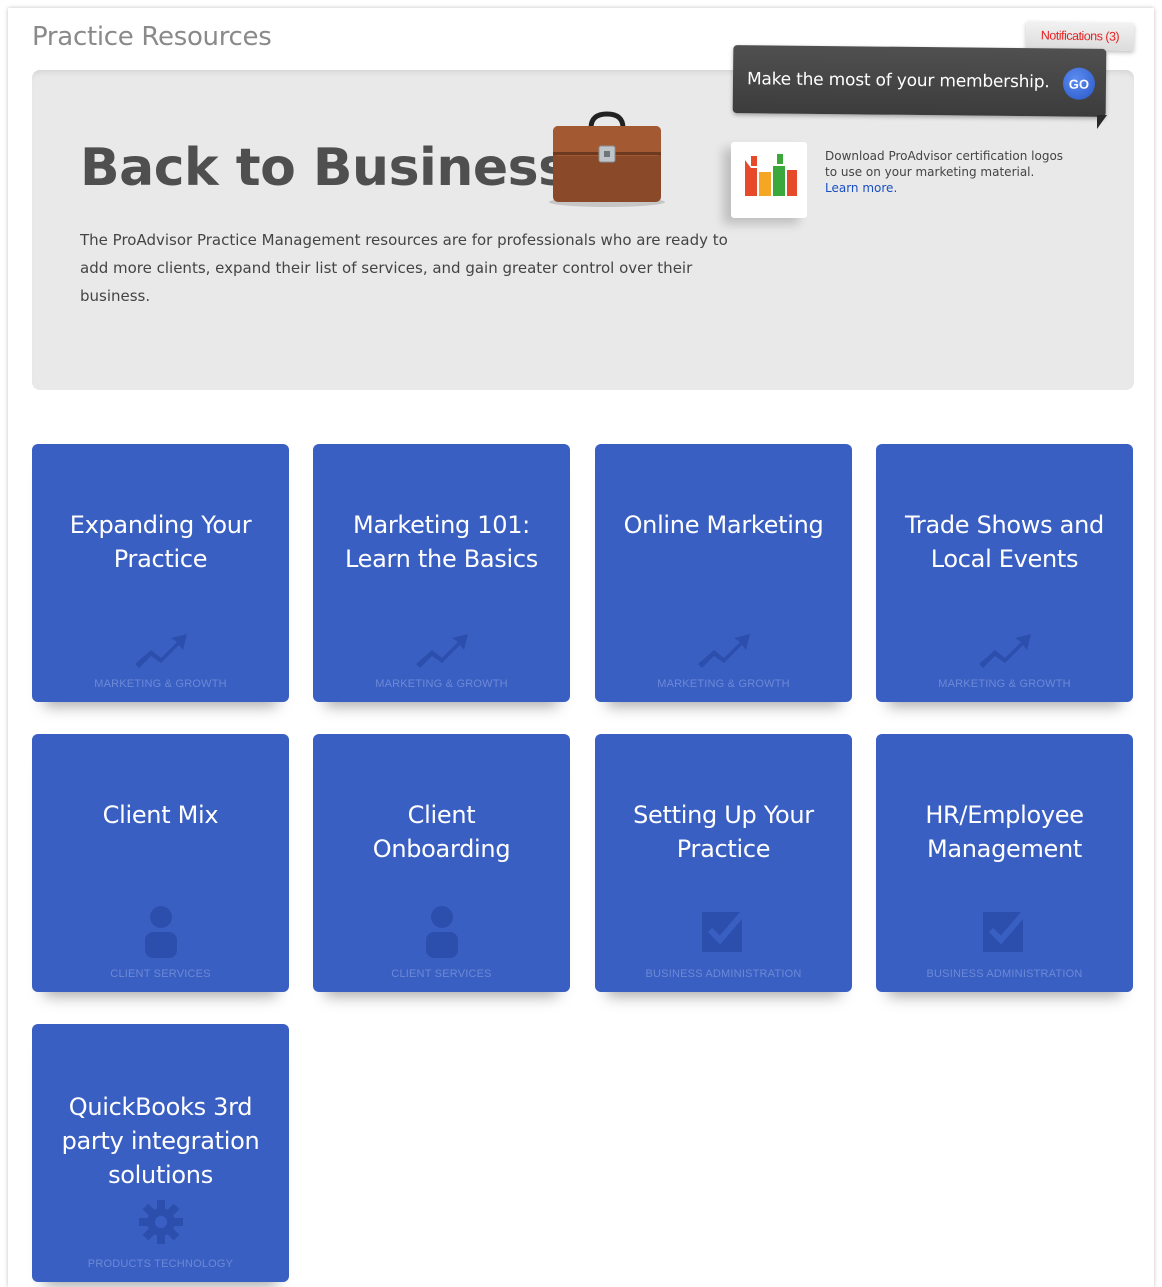 The height and width of the screenshot is (1287, 1162). What do you see at coordinates (441, 542) in the screenshot?
I see `tile-title: Marketing 101: Learn the Basics` at bounding box center [441, 542].